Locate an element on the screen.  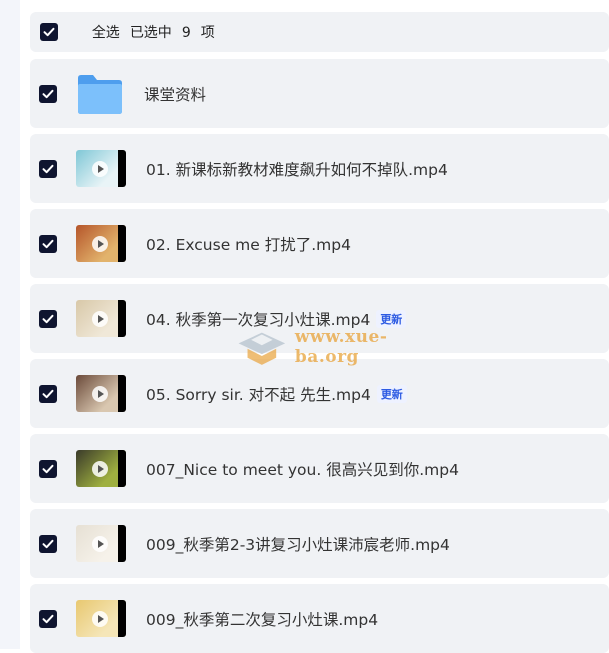
file-row: 007_Nice to meet you. 很高兴见到你.mp4 is located at coordinates (319, 468).